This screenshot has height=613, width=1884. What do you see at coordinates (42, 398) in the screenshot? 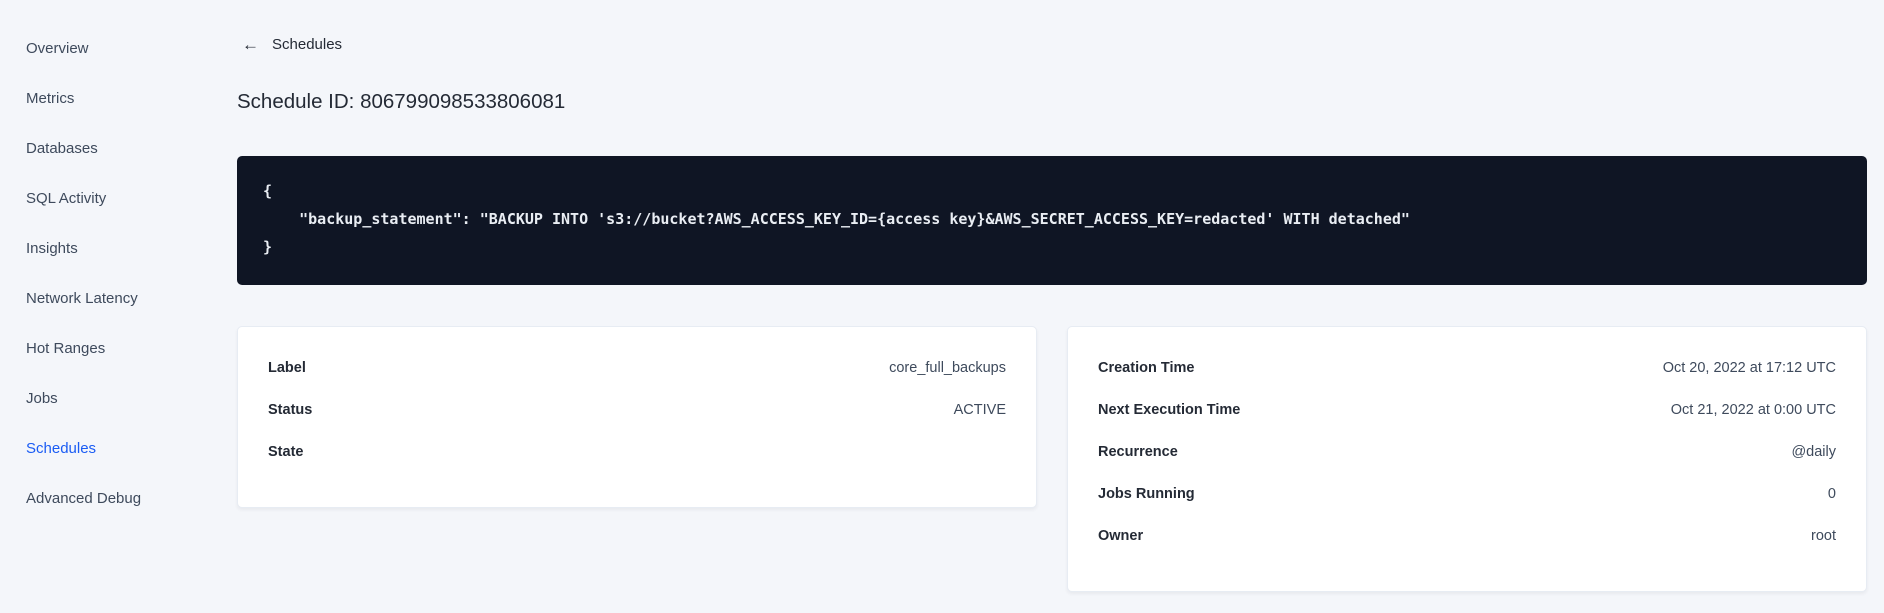
I see `sidebar-item-label: Jobs` at bounding box center [42, 398].